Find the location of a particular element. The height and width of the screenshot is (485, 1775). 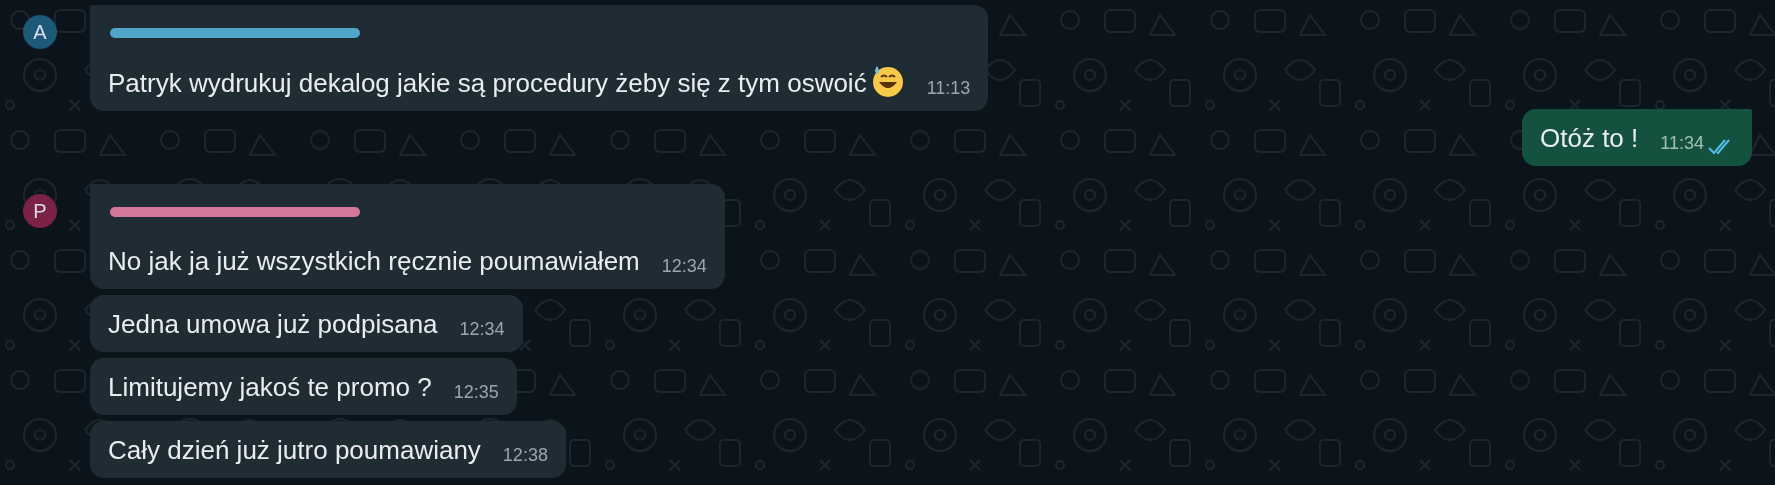

message-text: No jak ja już wszystkich ręcznie poumawiałem is located at coordinates (374, 261).